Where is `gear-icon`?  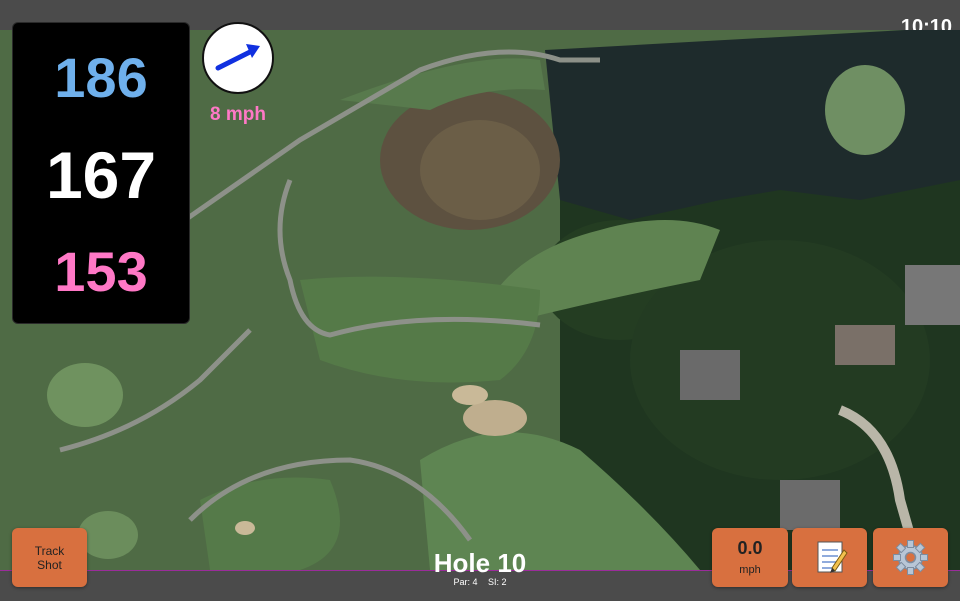
gear-icon is located at coordinates (910, 557).